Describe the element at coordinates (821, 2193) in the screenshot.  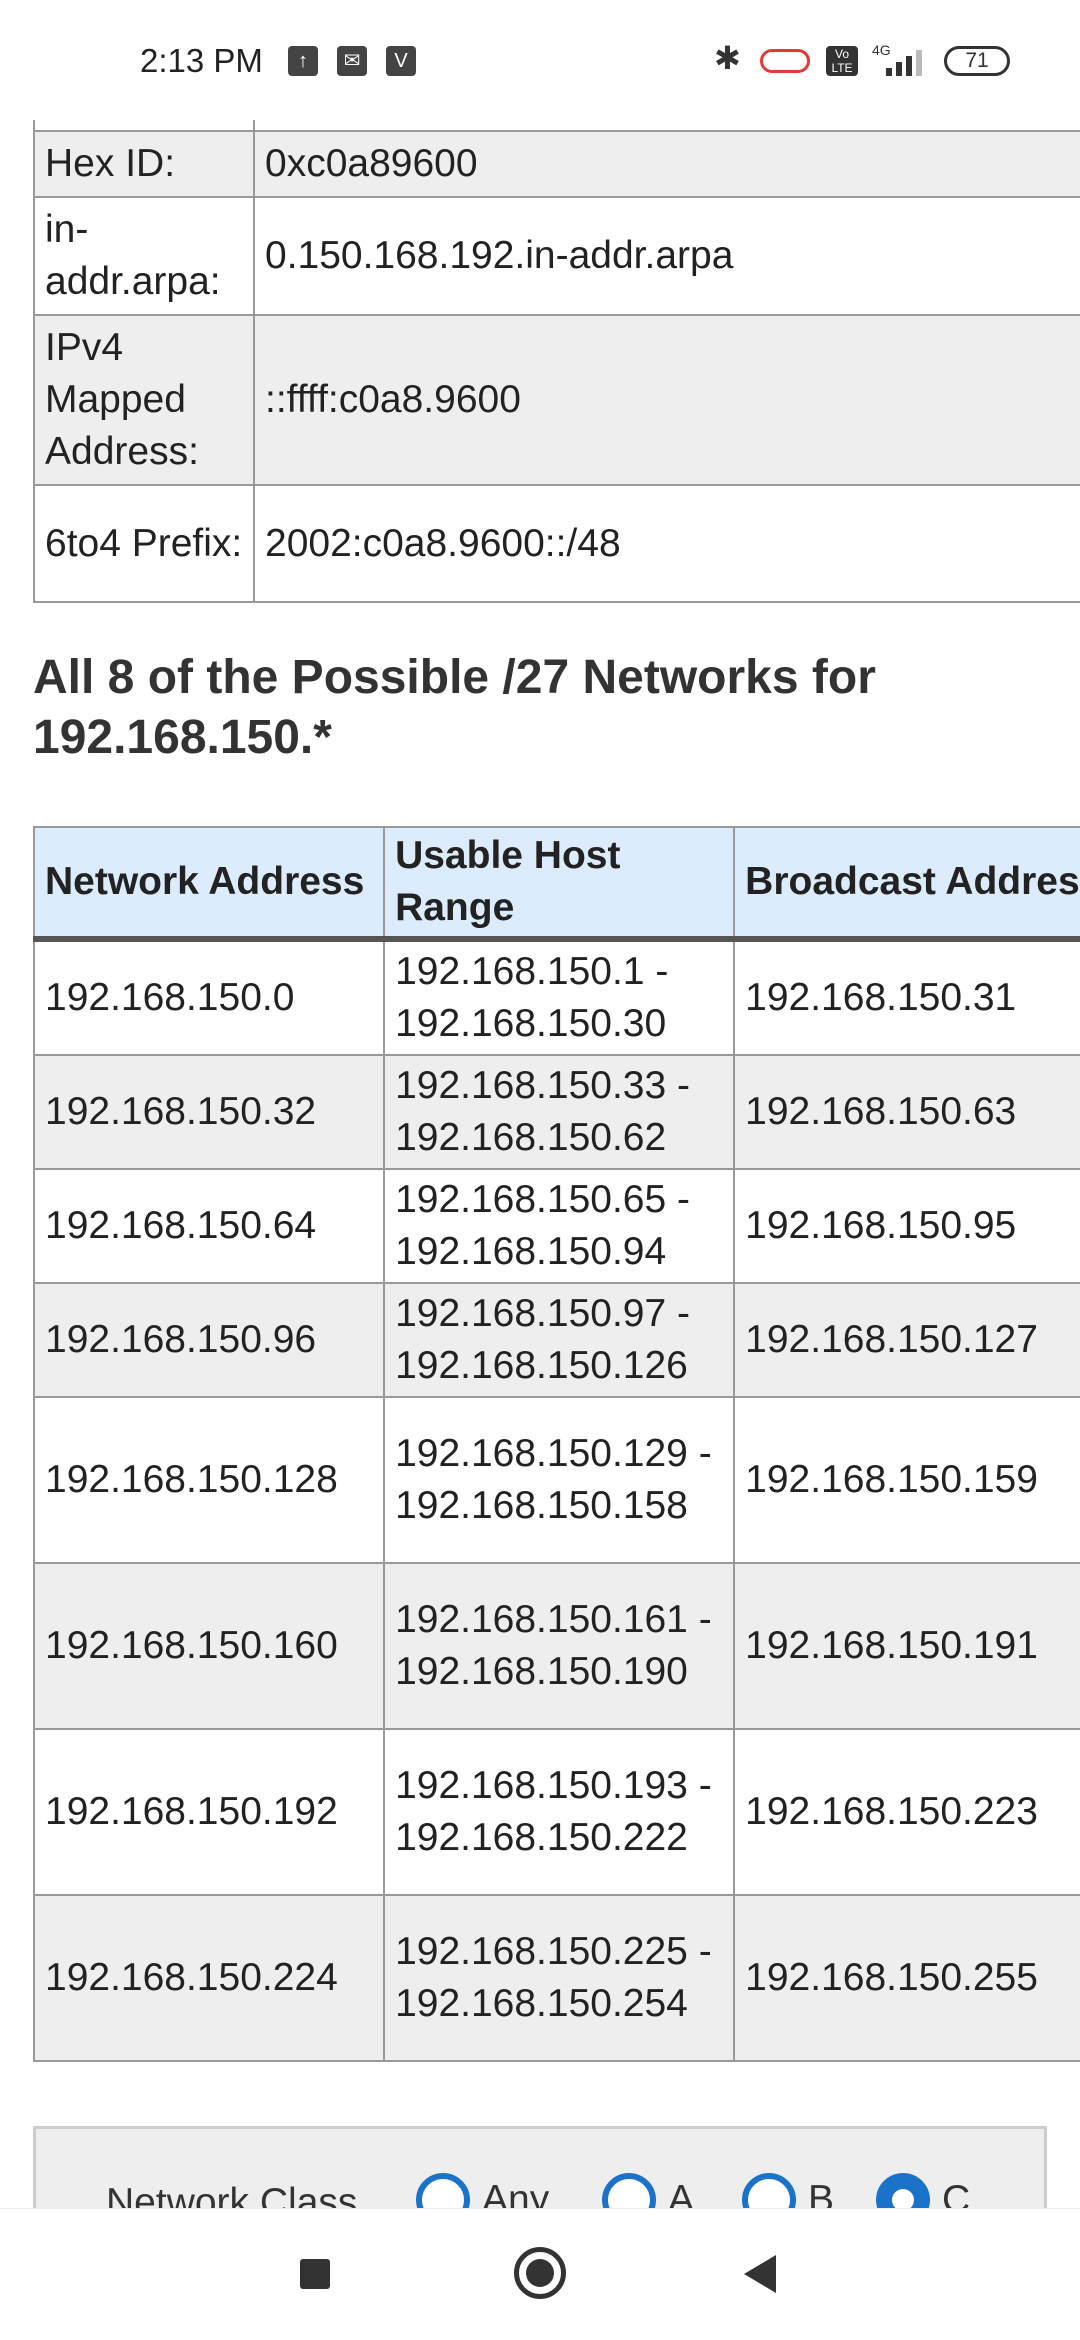
I see `radio-label: B` at that location.